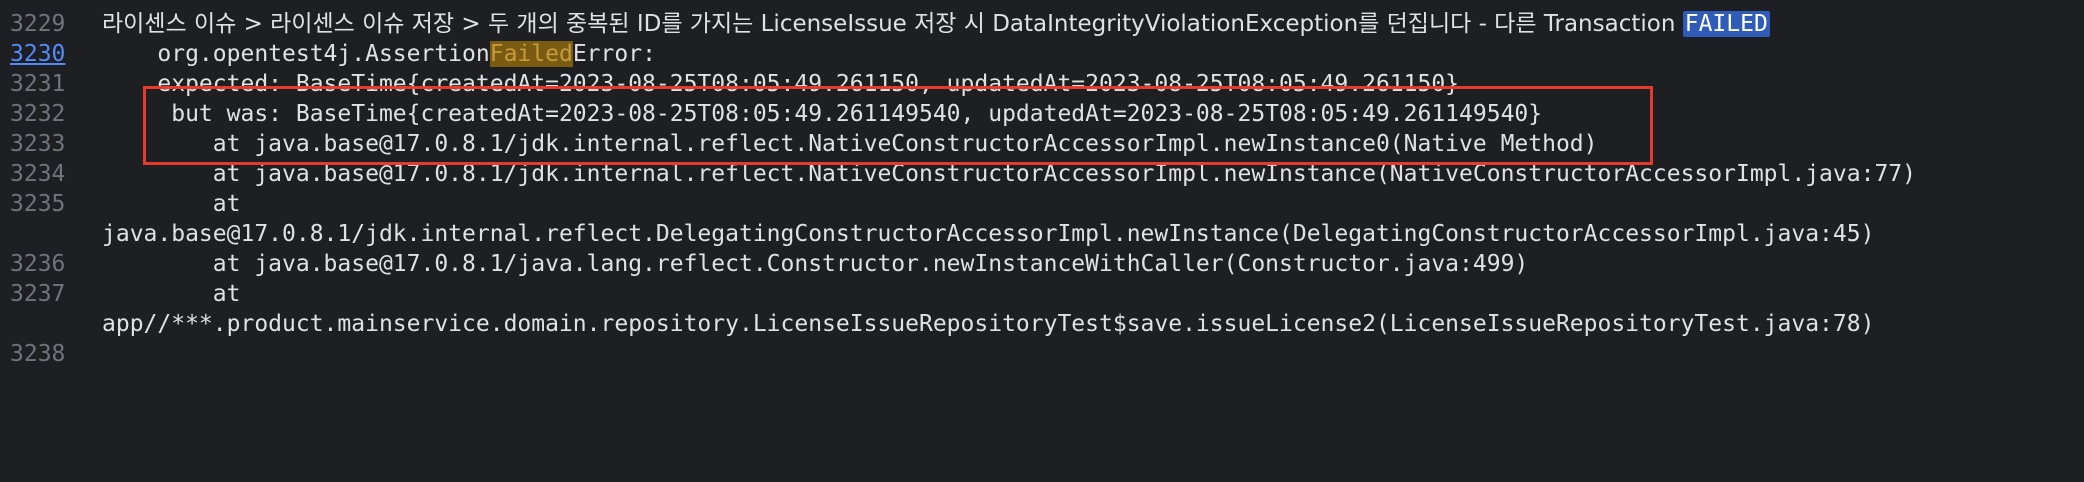 The image size is (2084, 482). What do you see at coordinates (1042, 354) in the screenshot?
I see `log-line-3238: 3238` at bounding box center [1042, 354].